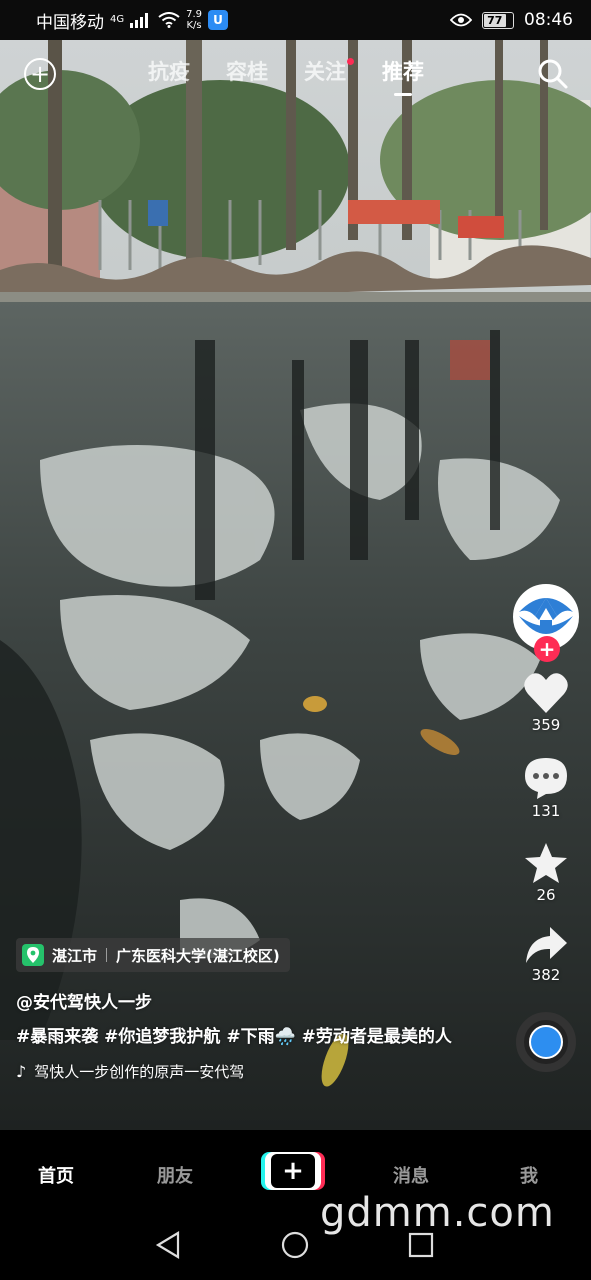 The image size is (591, 1280). I want to click on create-button: +, so click(293, 1171).